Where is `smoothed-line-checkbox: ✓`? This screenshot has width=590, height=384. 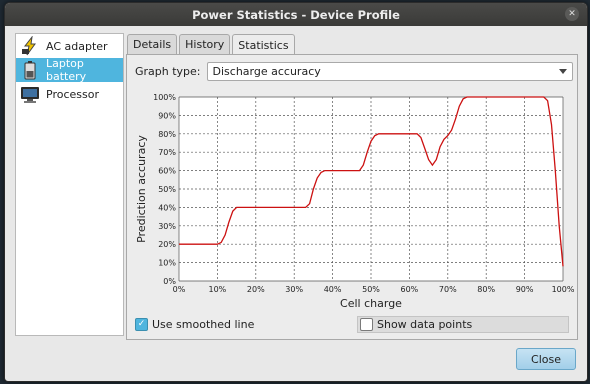
smoothed-line-checkbox: ✓ is located at coordinates (141, 324).